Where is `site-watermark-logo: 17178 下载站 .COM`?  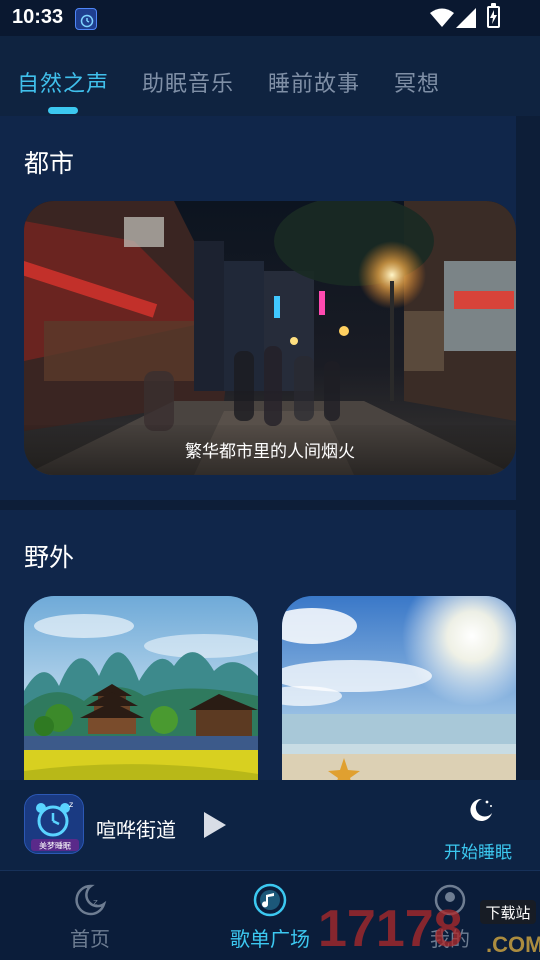
site-watermark-logo: 17178 下载站 .COM is located at coordinates (429, 929).